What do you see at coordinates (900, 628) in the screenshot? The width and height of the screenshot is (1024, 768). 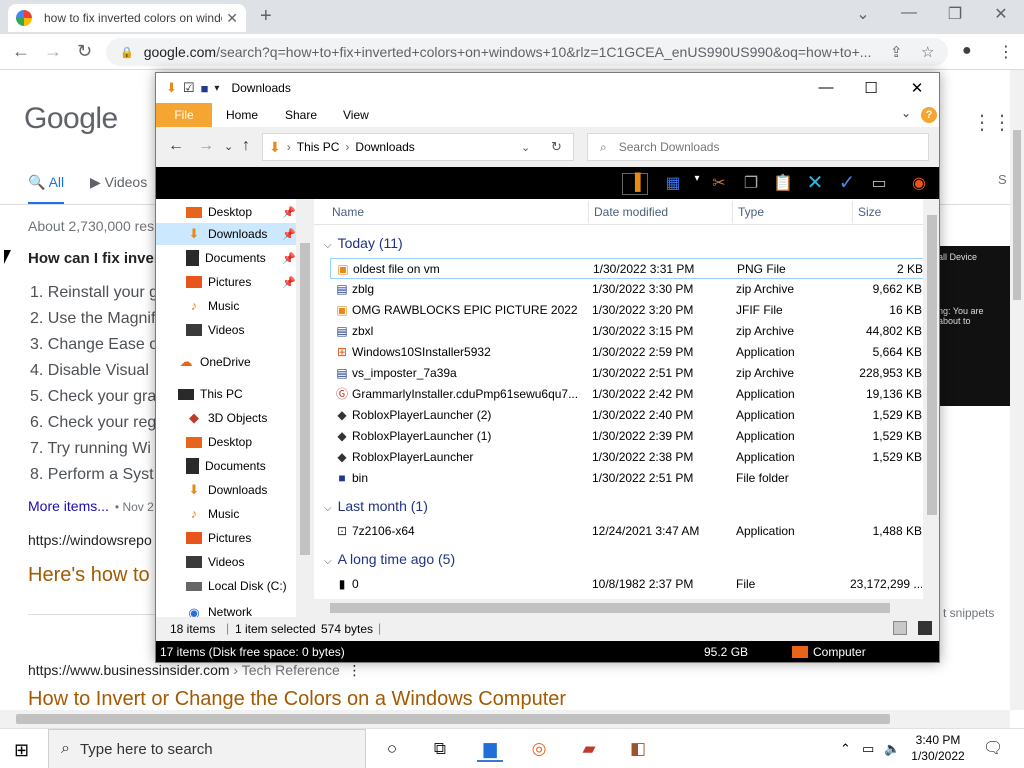 I see `details-view-icon` at bounding box center [900, 628].